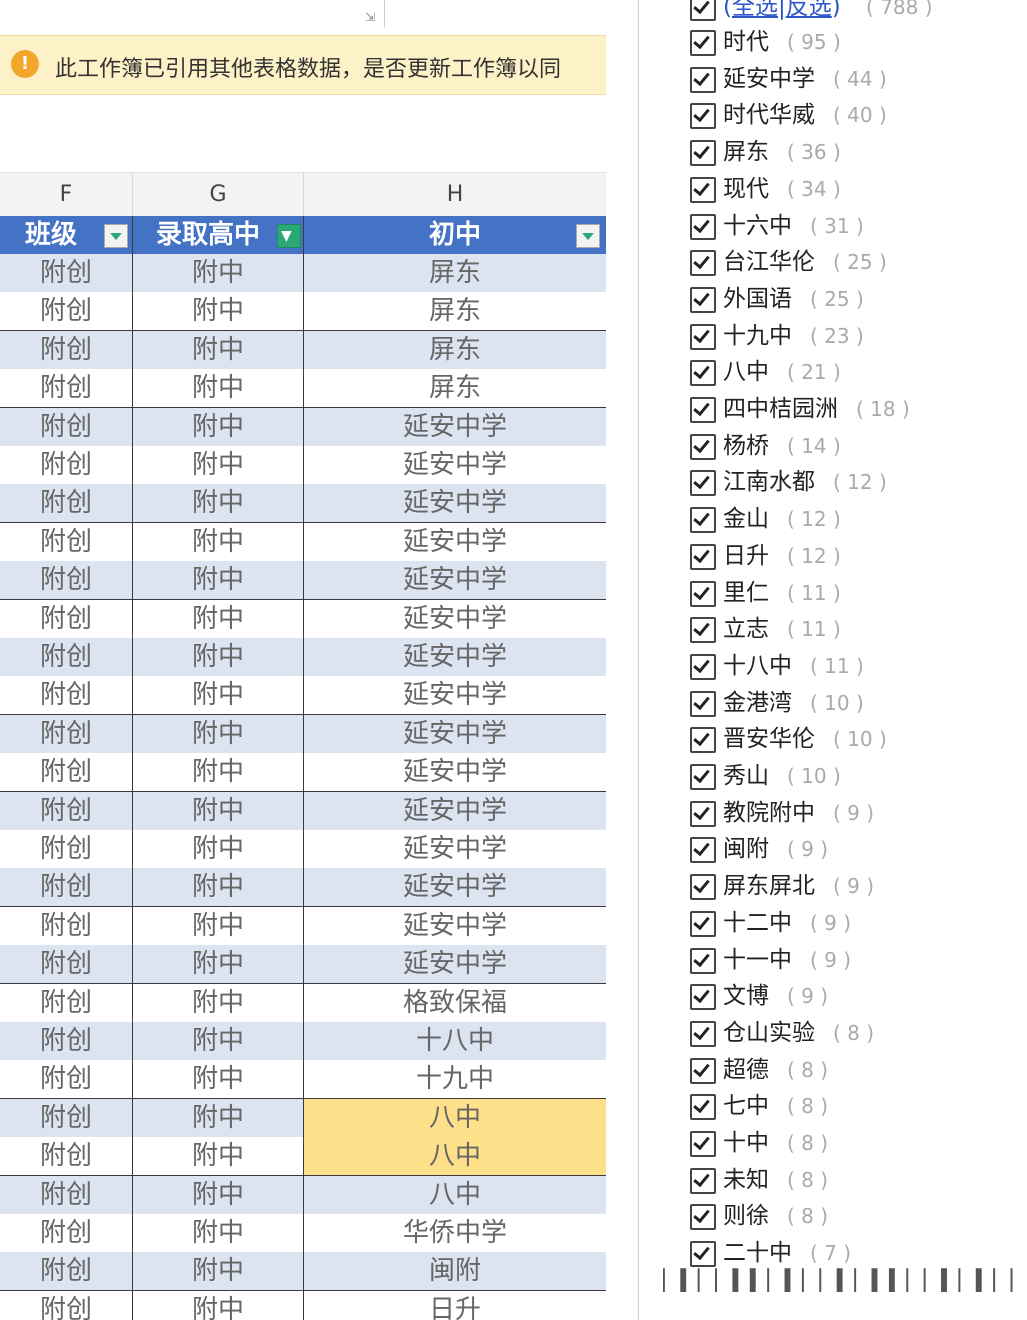 The height and width of the screenshot is (1320, 1027). I want to click on cell-middle-school: 华侨中学, so click(455, 1233).